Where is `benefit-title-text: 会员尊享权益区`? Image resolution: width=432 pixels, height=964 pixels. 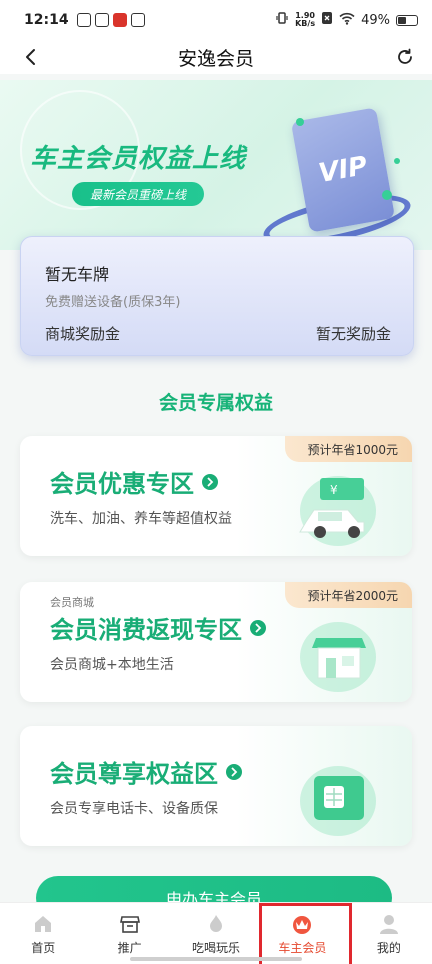
benefit-title-text: 会员尊享权益区 is located at coordinates (134, 774).